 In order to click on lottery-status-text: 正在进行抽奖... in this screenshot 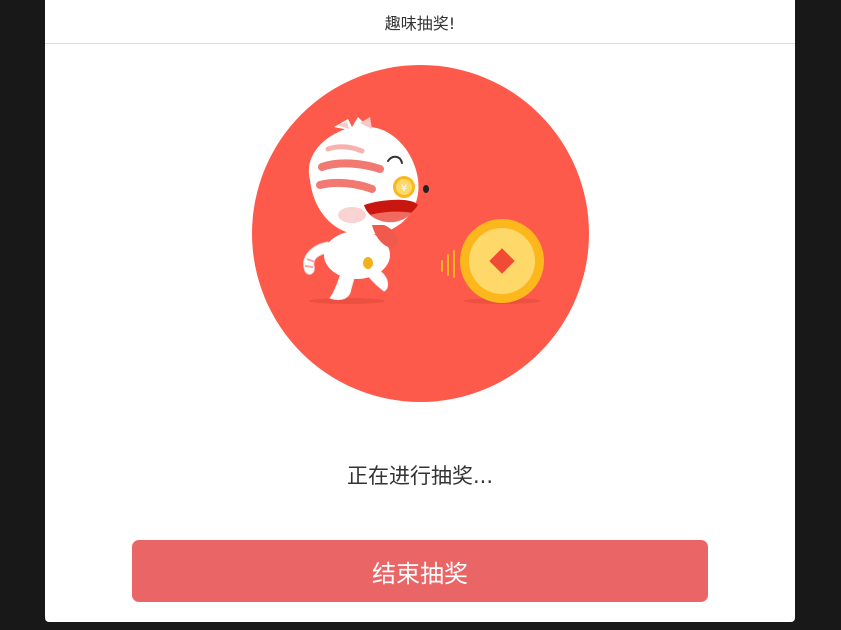, I will do `click(420, 476)`.